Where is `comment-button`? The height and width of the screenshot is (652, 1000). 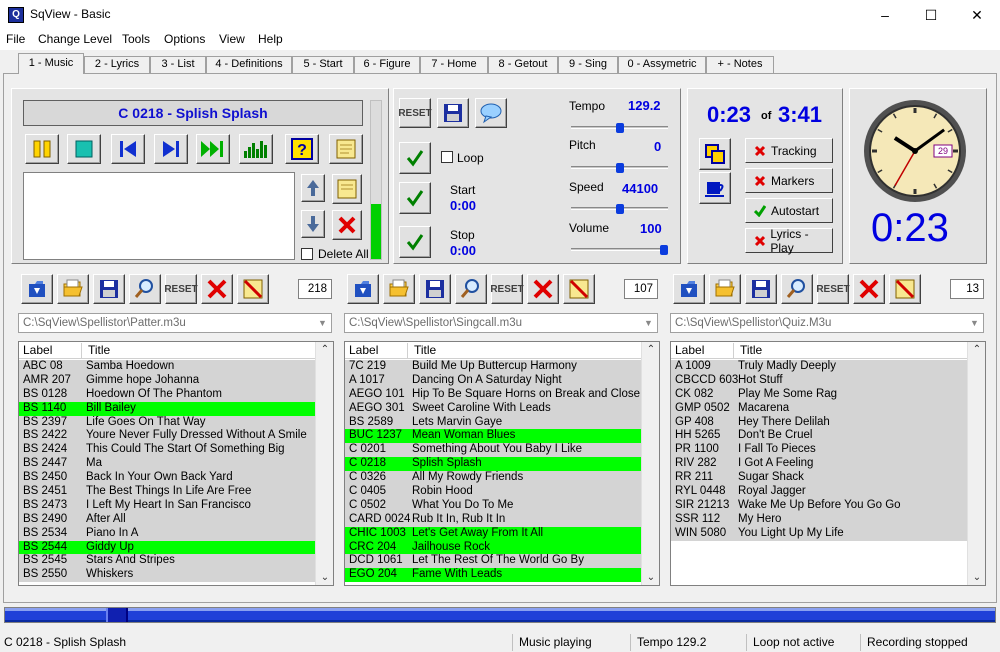
comment-button is located at coordinates (491, 113).